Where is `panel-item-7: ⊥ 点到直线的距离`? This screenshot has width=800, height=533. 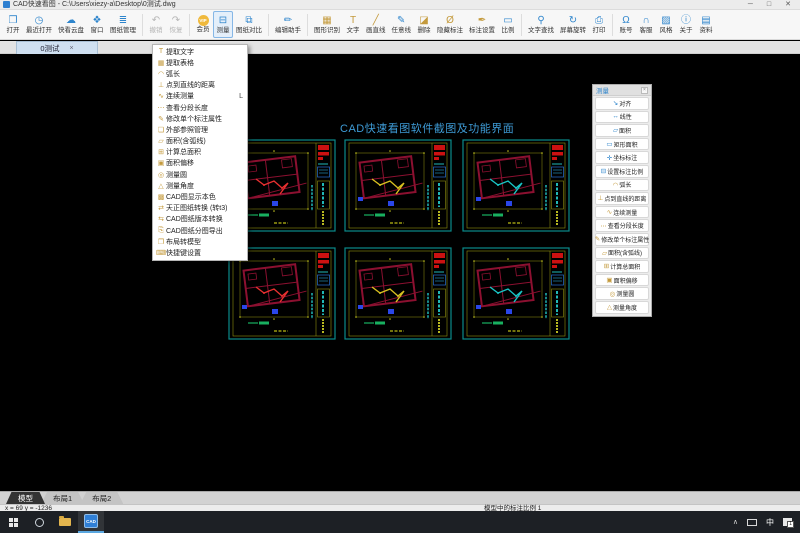 panel-item-7: ⊥ 点到直线的距离 is located at coordinates (622, 198).